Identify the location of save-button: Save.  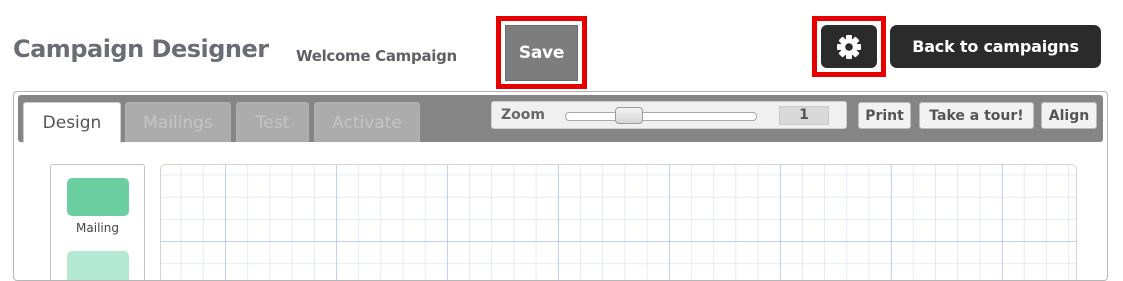
(541, 53).